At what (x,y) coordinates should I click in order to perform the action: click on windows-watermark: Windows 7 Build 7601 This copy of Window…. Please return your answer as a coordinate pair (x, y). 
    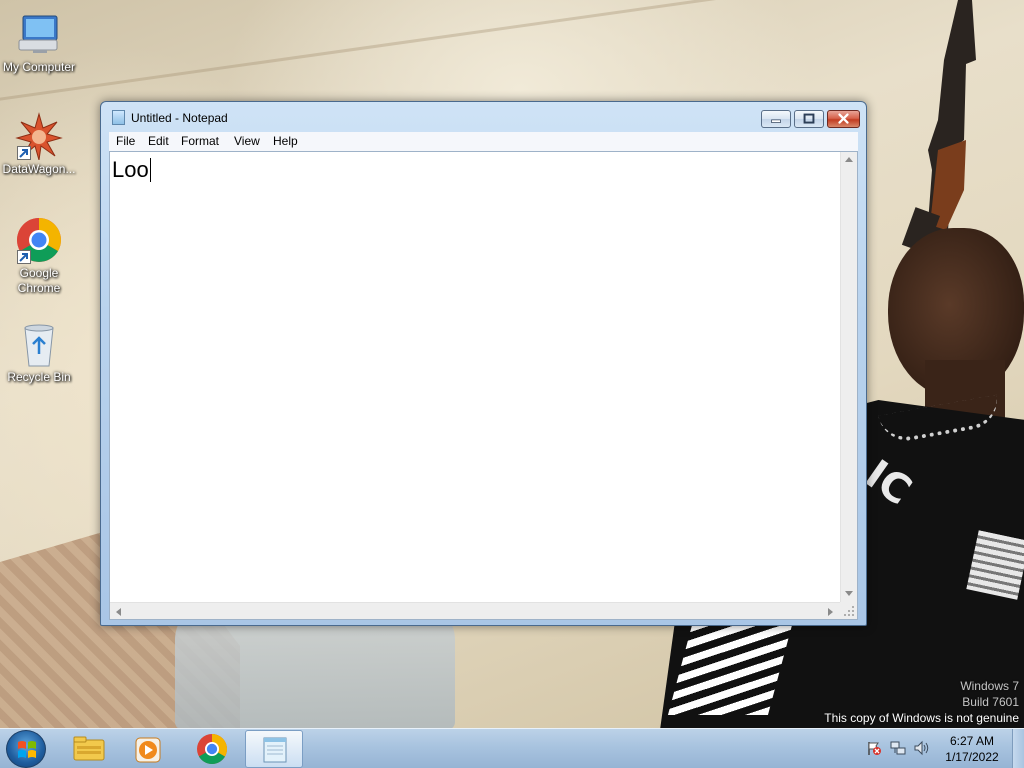
    Looking at the image, I should click on (921, 702).